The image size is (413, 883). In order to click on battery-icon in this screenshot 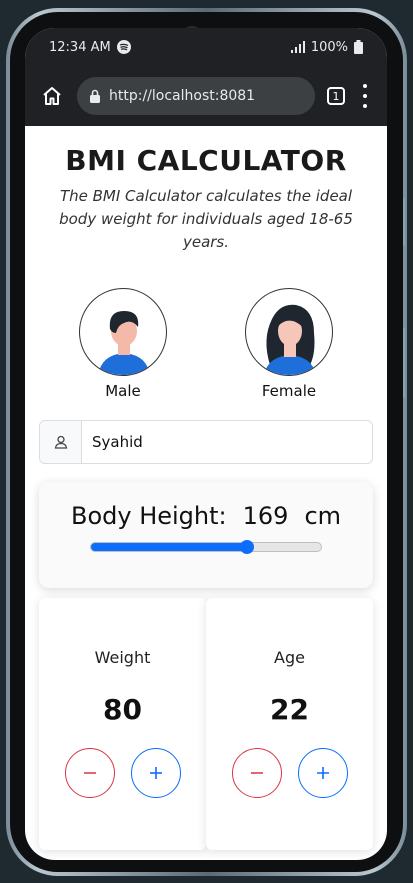, I will do `click(358, 47)`.